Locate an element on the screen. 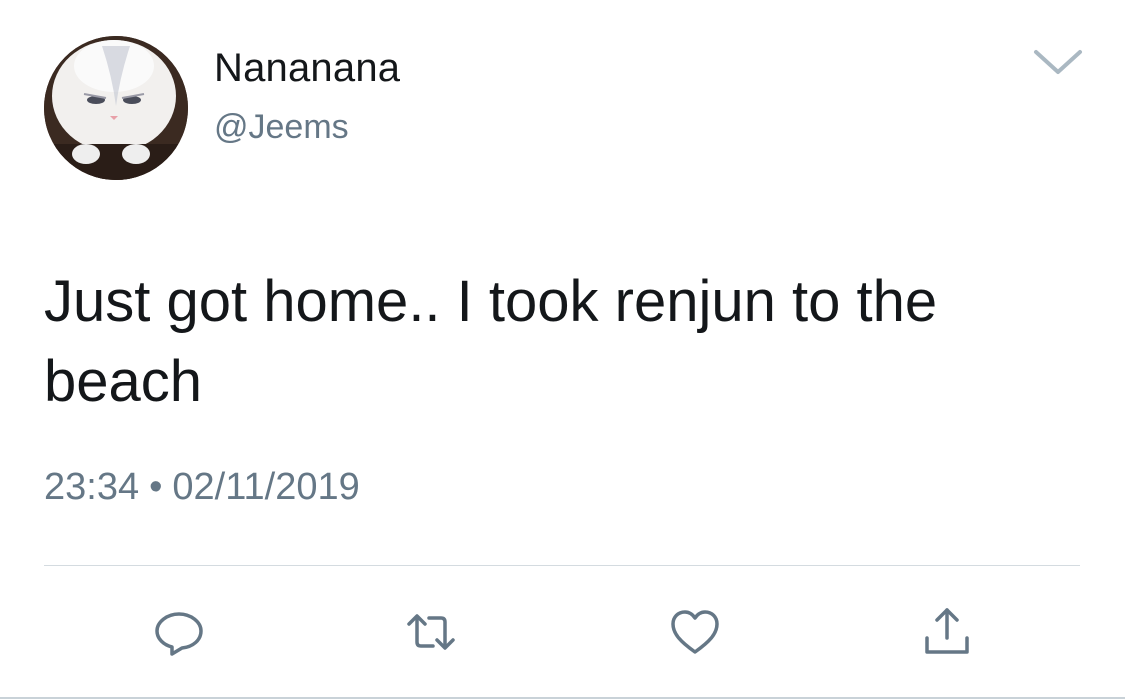  tweet-time: 23:34 is located at coordinates (92, 487).